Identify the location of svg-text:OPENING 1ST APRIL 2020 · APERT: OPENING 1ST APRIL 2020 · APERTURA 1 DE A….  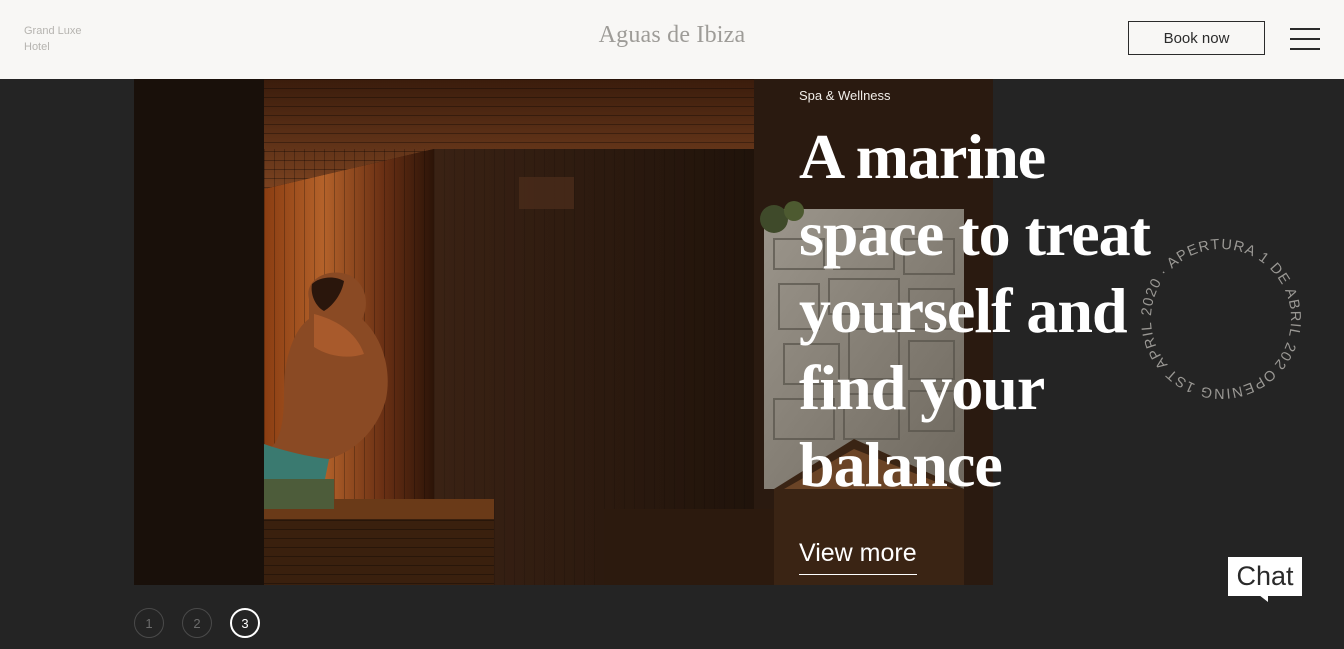
(1221, 319).